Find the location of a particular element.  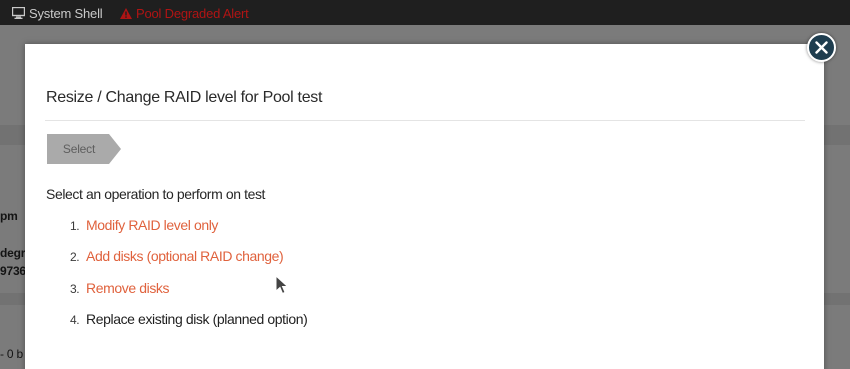

add-disks-link: Add disks (optional RAID change) is located at coordinates (185, 256).